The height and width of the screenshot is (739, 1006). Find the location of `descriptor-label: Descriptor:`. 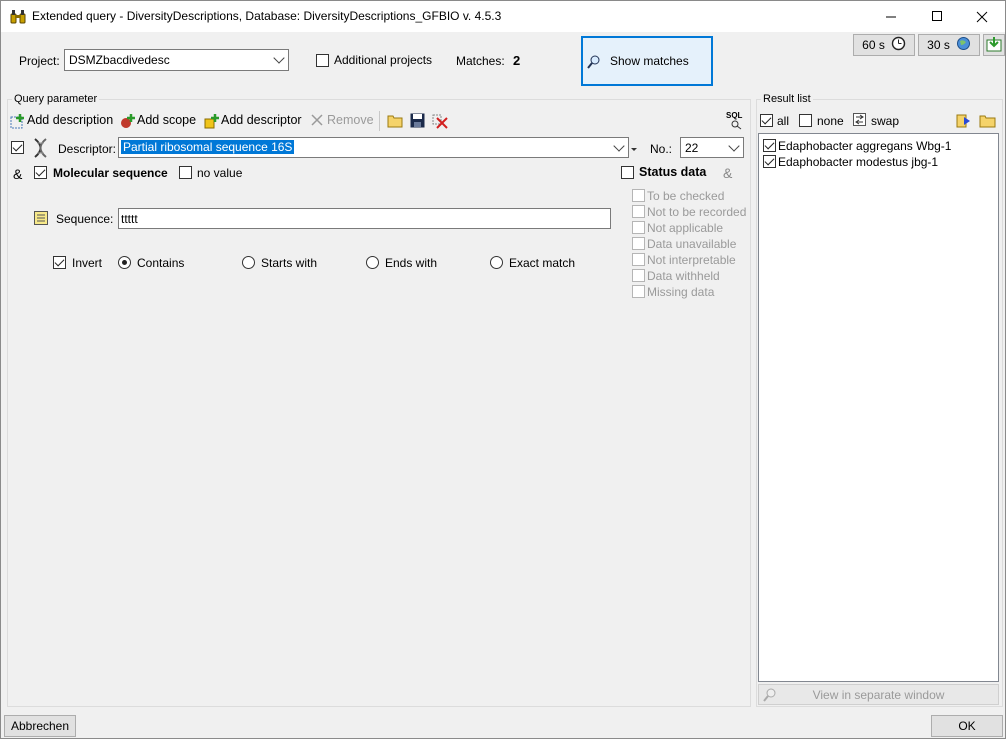

descriptor-label: Descriptor: is located at coordinates (87, 149).